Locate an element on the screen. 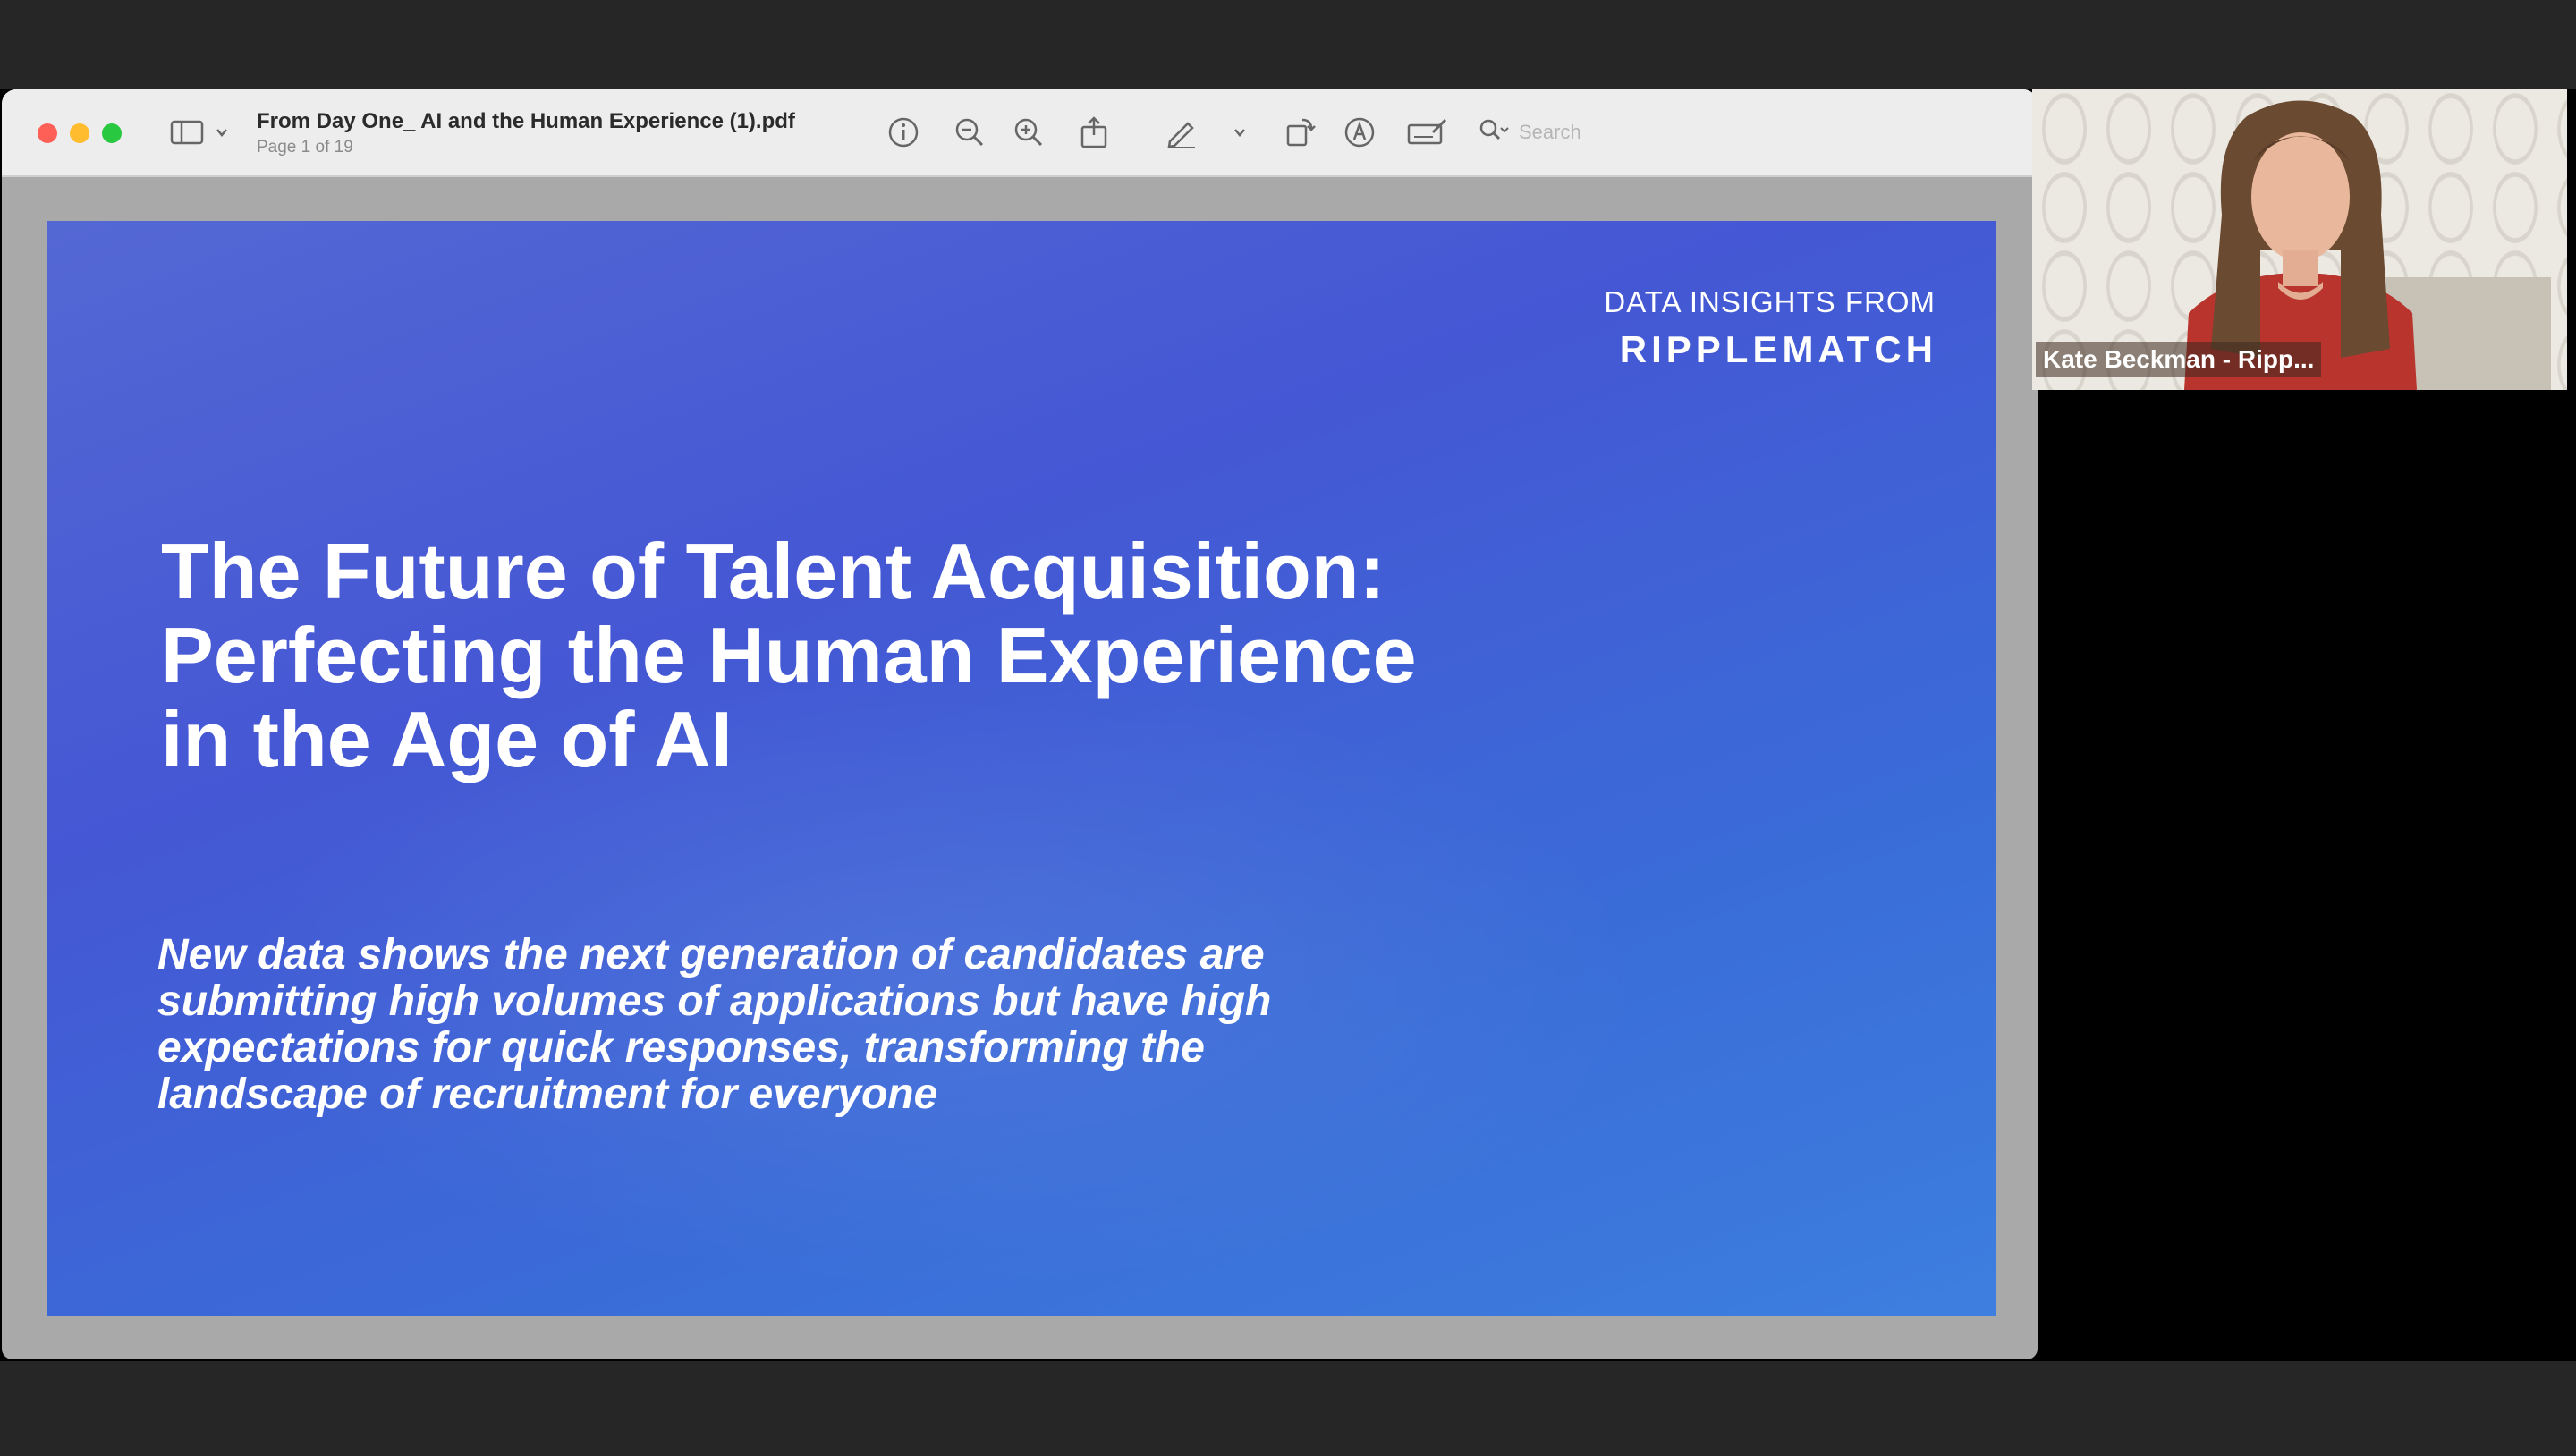 The width and height of the screenshot is (2576, 1456). signature-icon is located at coordinates (1427, 132).